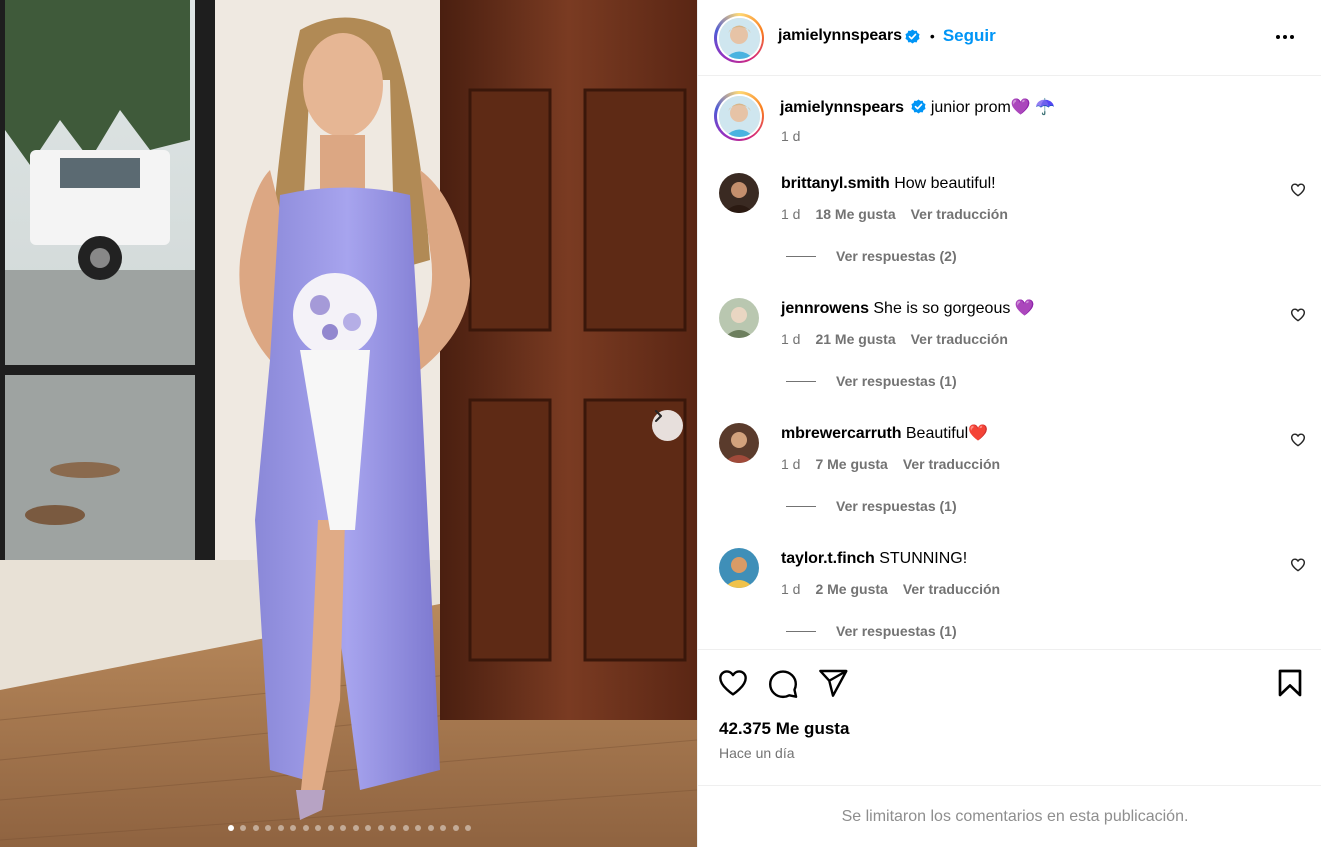  What do you see at coordinates (851, 589) in the screenshot?
I see `comment-likes: 2 Me gusta` at bounding box center [851, 589].